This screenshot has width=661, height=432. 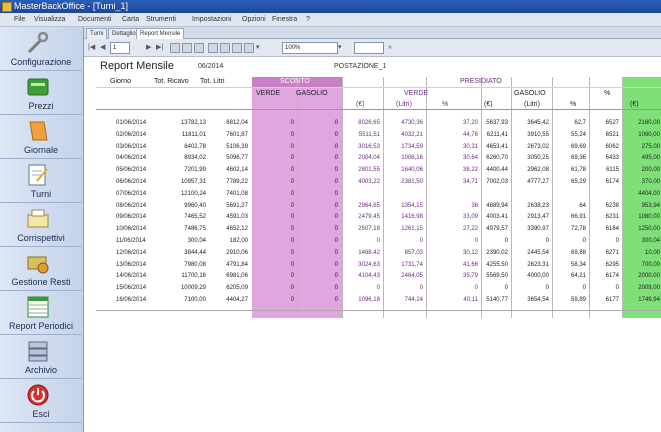 I want to click on cell-litri: 4791,84, so click(x=237, y=265).